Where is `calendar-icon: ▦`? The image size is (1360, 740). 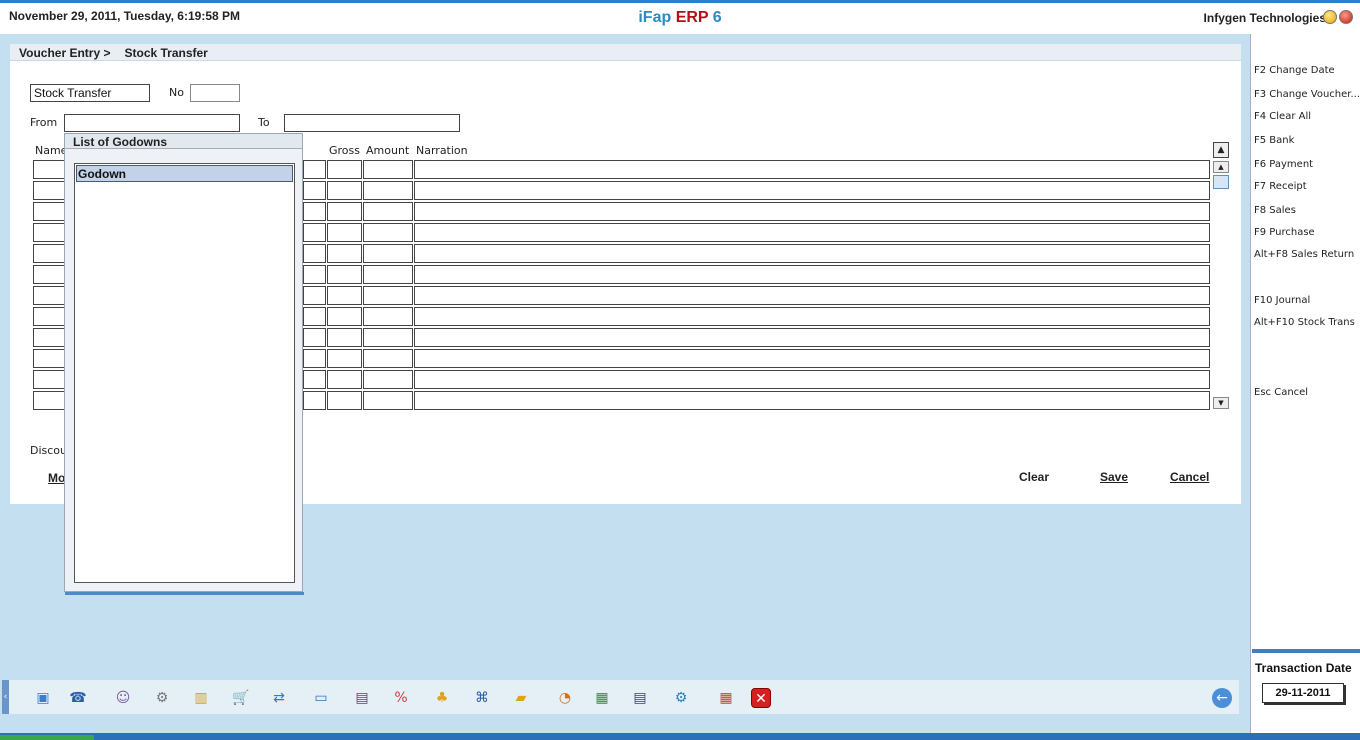 calendar-icon: ▦ is located at coordinates (726, 698).